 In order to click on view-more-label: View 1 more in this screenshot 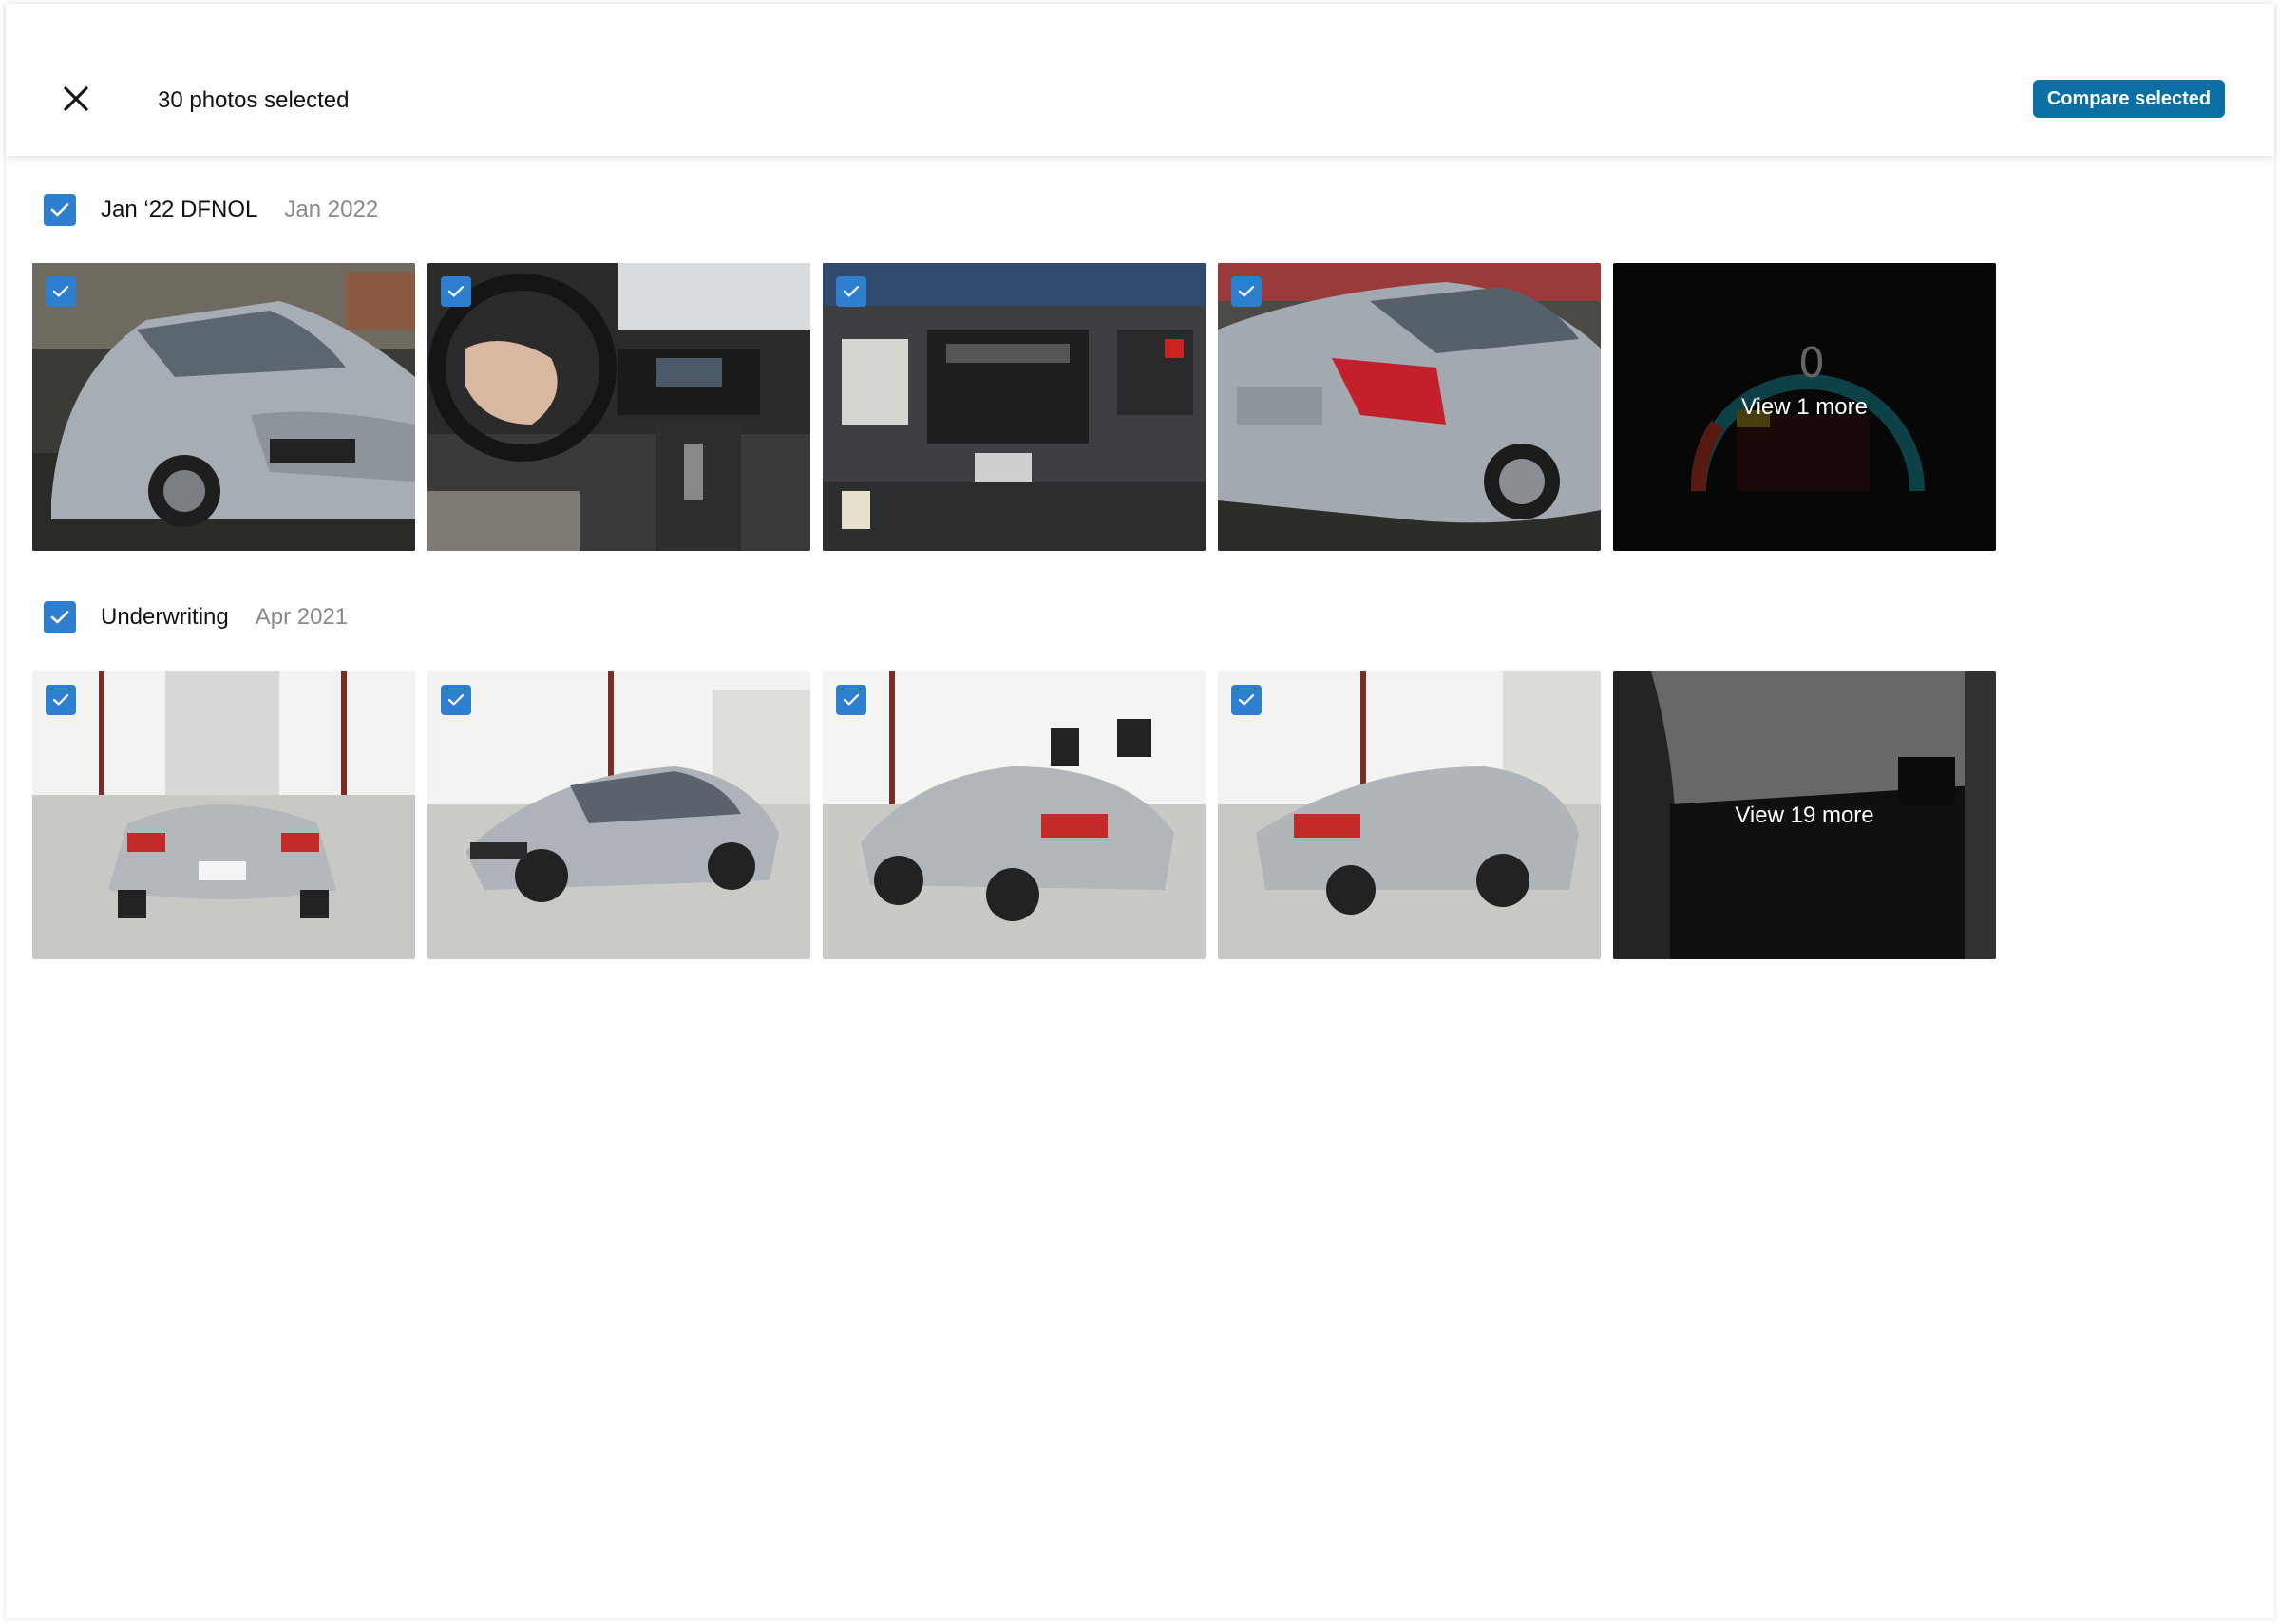, I will do `click(1804, 407)`.